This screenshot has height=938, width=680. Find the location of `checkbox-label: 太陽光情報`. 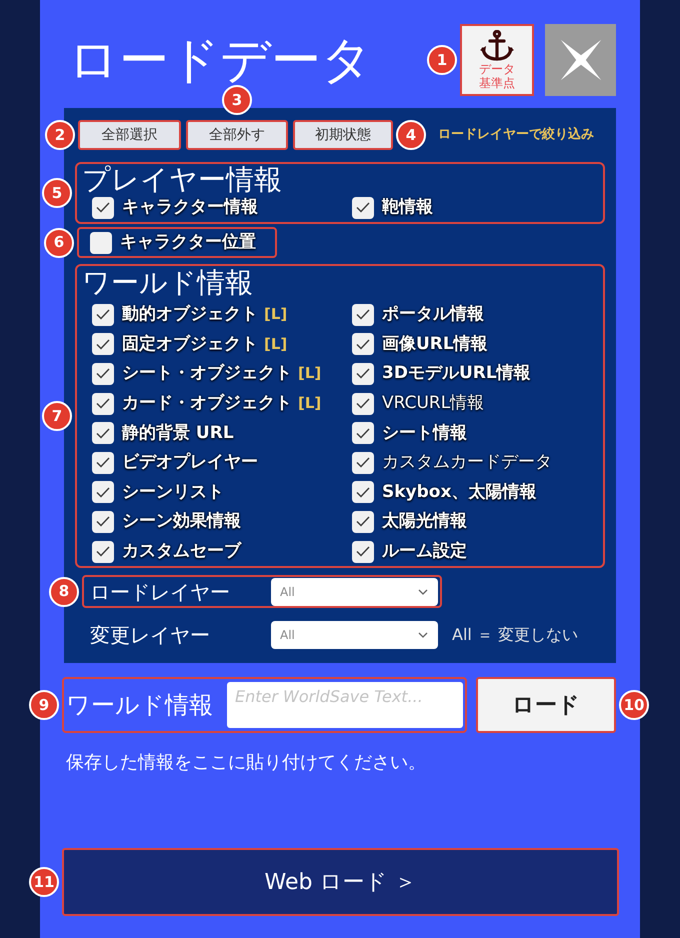

checkbox-label: 太陽光情報 is located at coordinates (424, 521).